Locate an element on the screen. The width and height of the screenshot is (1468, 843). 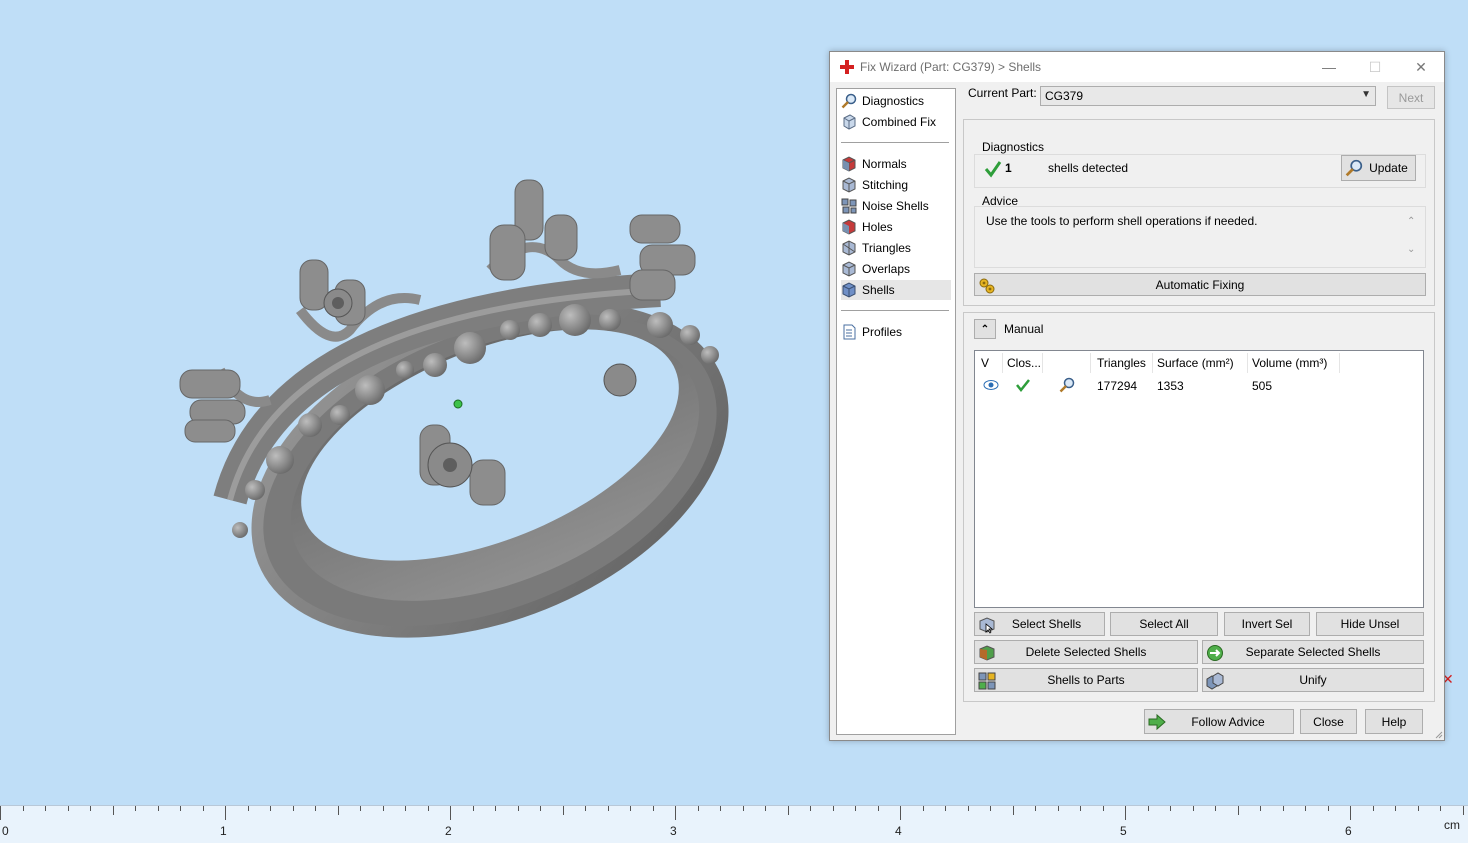
overlaps-icon is located at coordinates (849, 269).